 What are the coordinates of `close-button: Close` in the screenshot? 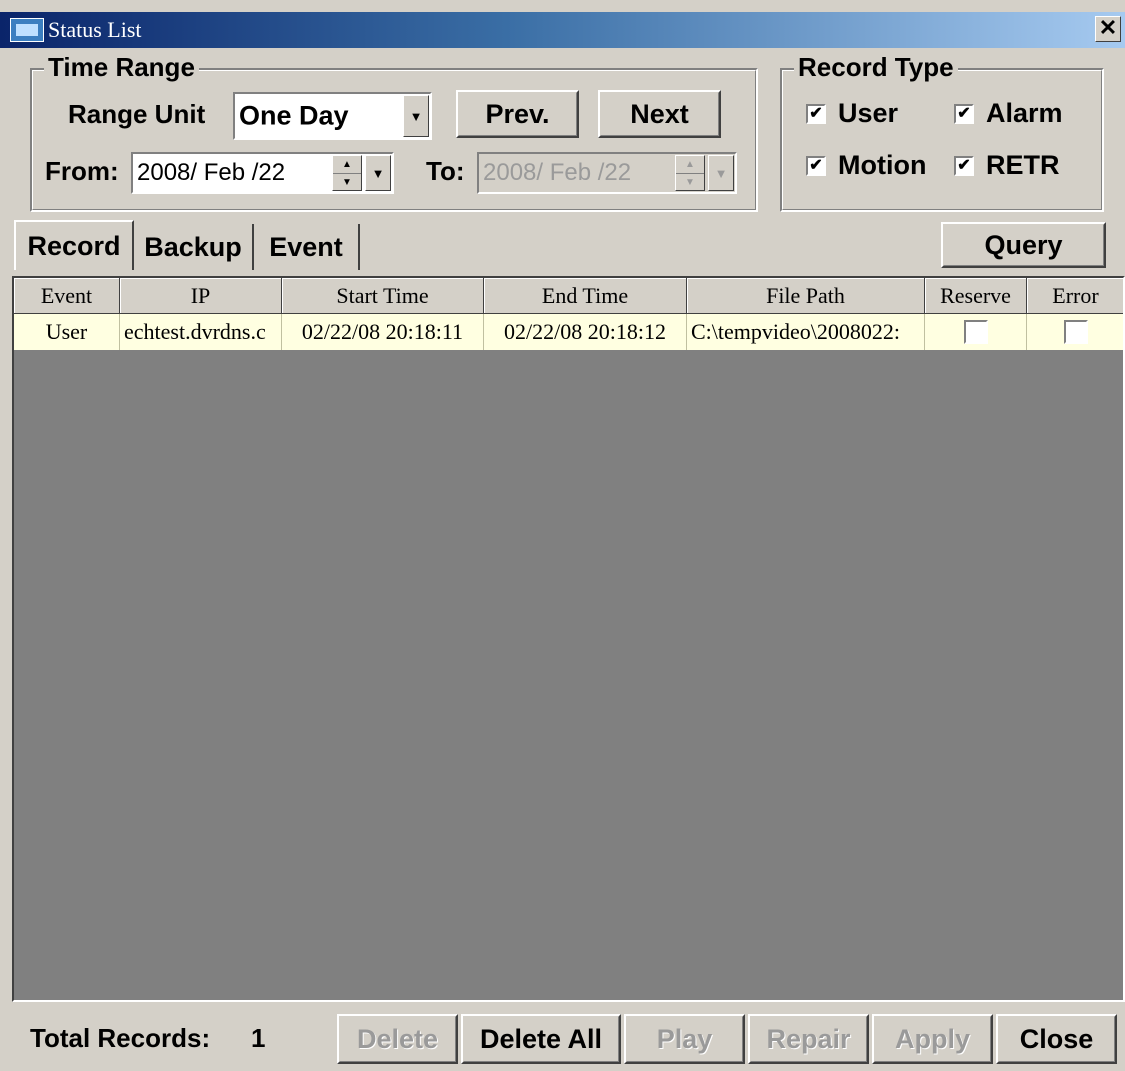 It's located at (1056, 1039).